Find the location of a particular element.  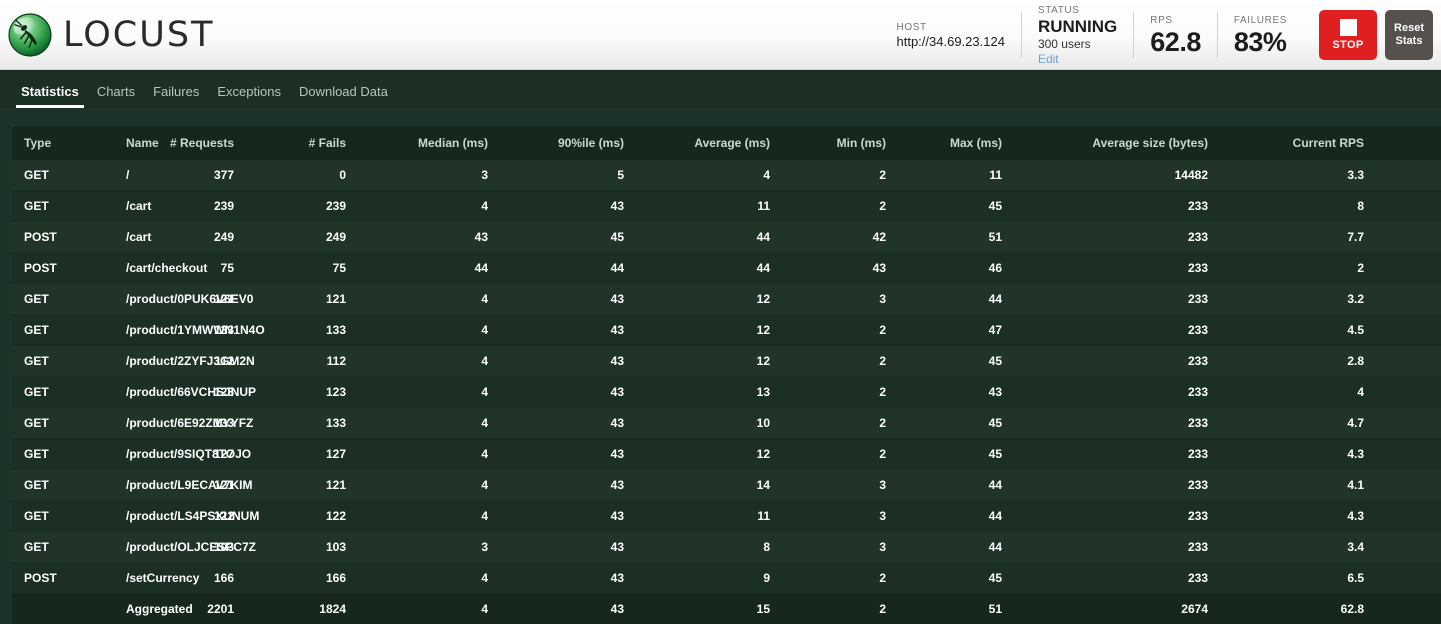

failures-value: 83% is located at coordinates (1260, 42).